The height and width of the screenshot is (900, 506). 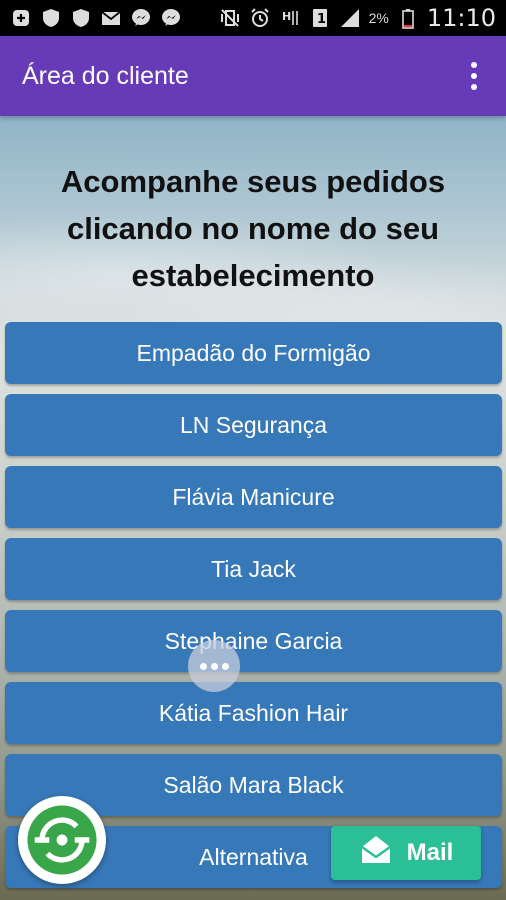 I want to click on store-button-empadao: Empadão do Formigão, so click(x=253, y=353).